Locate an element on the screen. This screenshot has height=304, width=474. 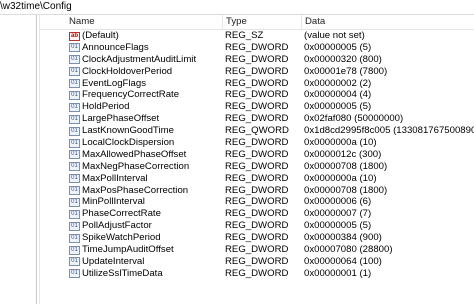
value-name: PhaseCorrectRate is located at coordinates (121, 214).